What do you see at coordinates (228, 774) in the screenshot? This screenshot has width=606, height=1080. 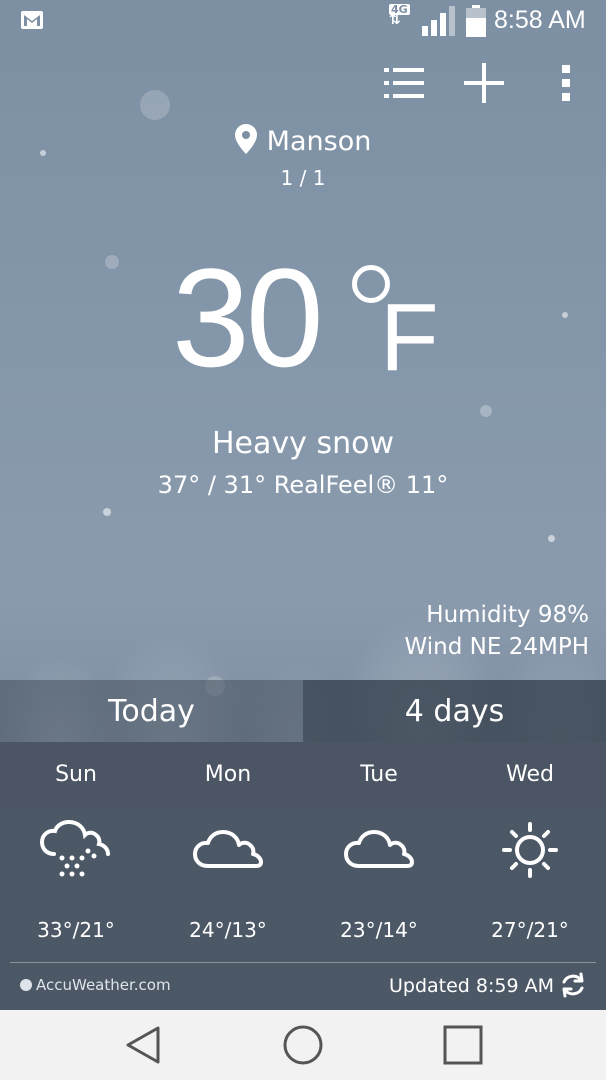 I see `forecast-day-label: Mon` at bounding box center [228, 774].